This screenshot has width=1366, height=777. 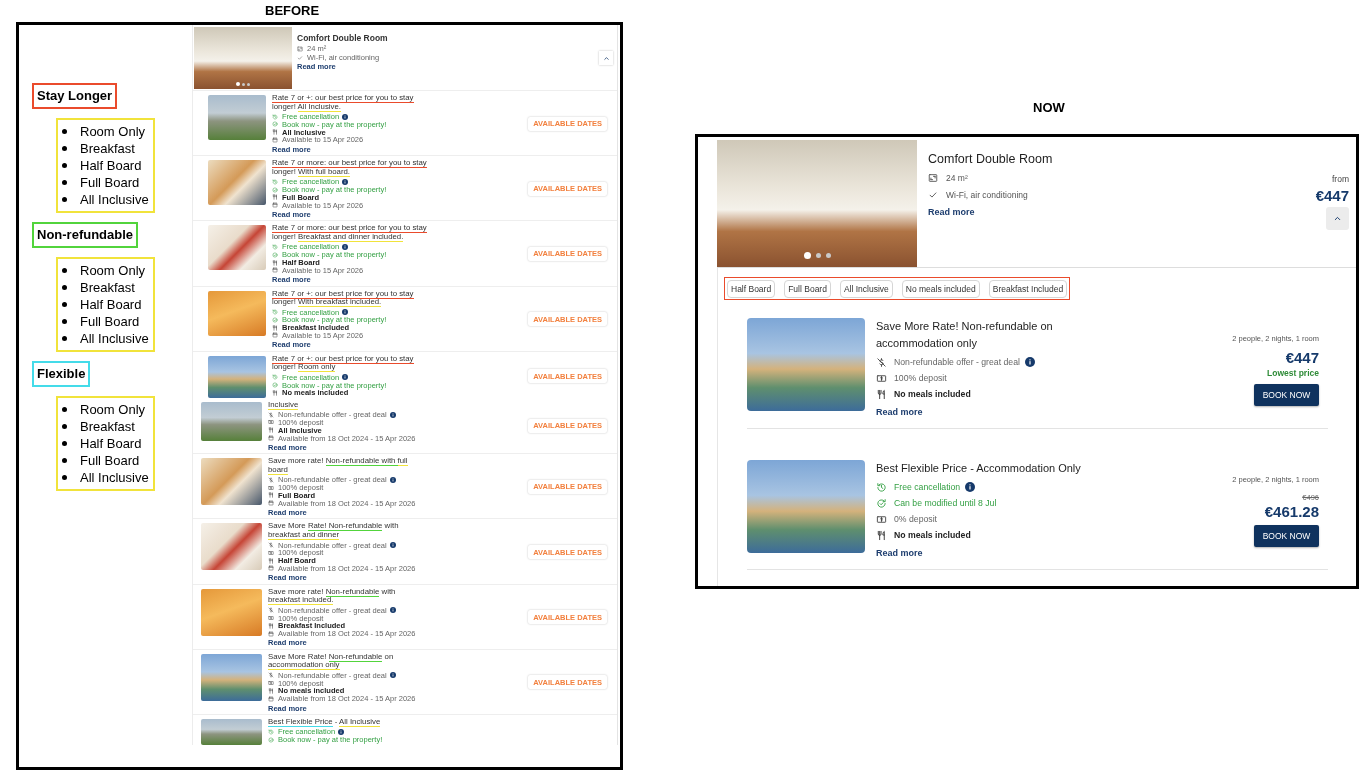 What do you see at coordinates (1340, 179) in the screenshot?
I see `price-prefix: from` at bounding box center [1340, 179].